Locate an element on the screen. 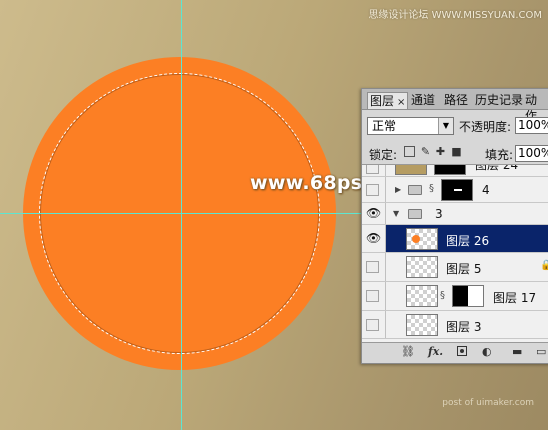 The height and width of the screenshot is (430, 548). layer-row-5: 图层 5 🔒 is located at coordinates (455, 267).